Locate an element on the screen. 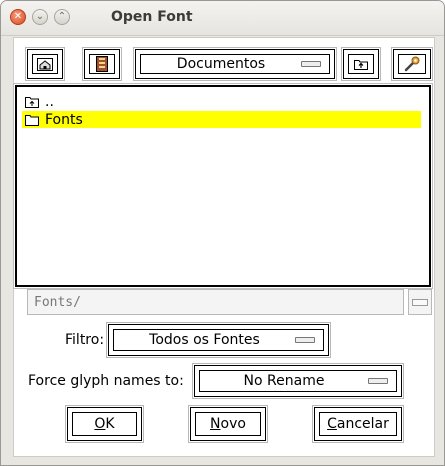 This screenshot has height=466, width=445. cancel-button: Cancelar is located at coordinates (358, 424).